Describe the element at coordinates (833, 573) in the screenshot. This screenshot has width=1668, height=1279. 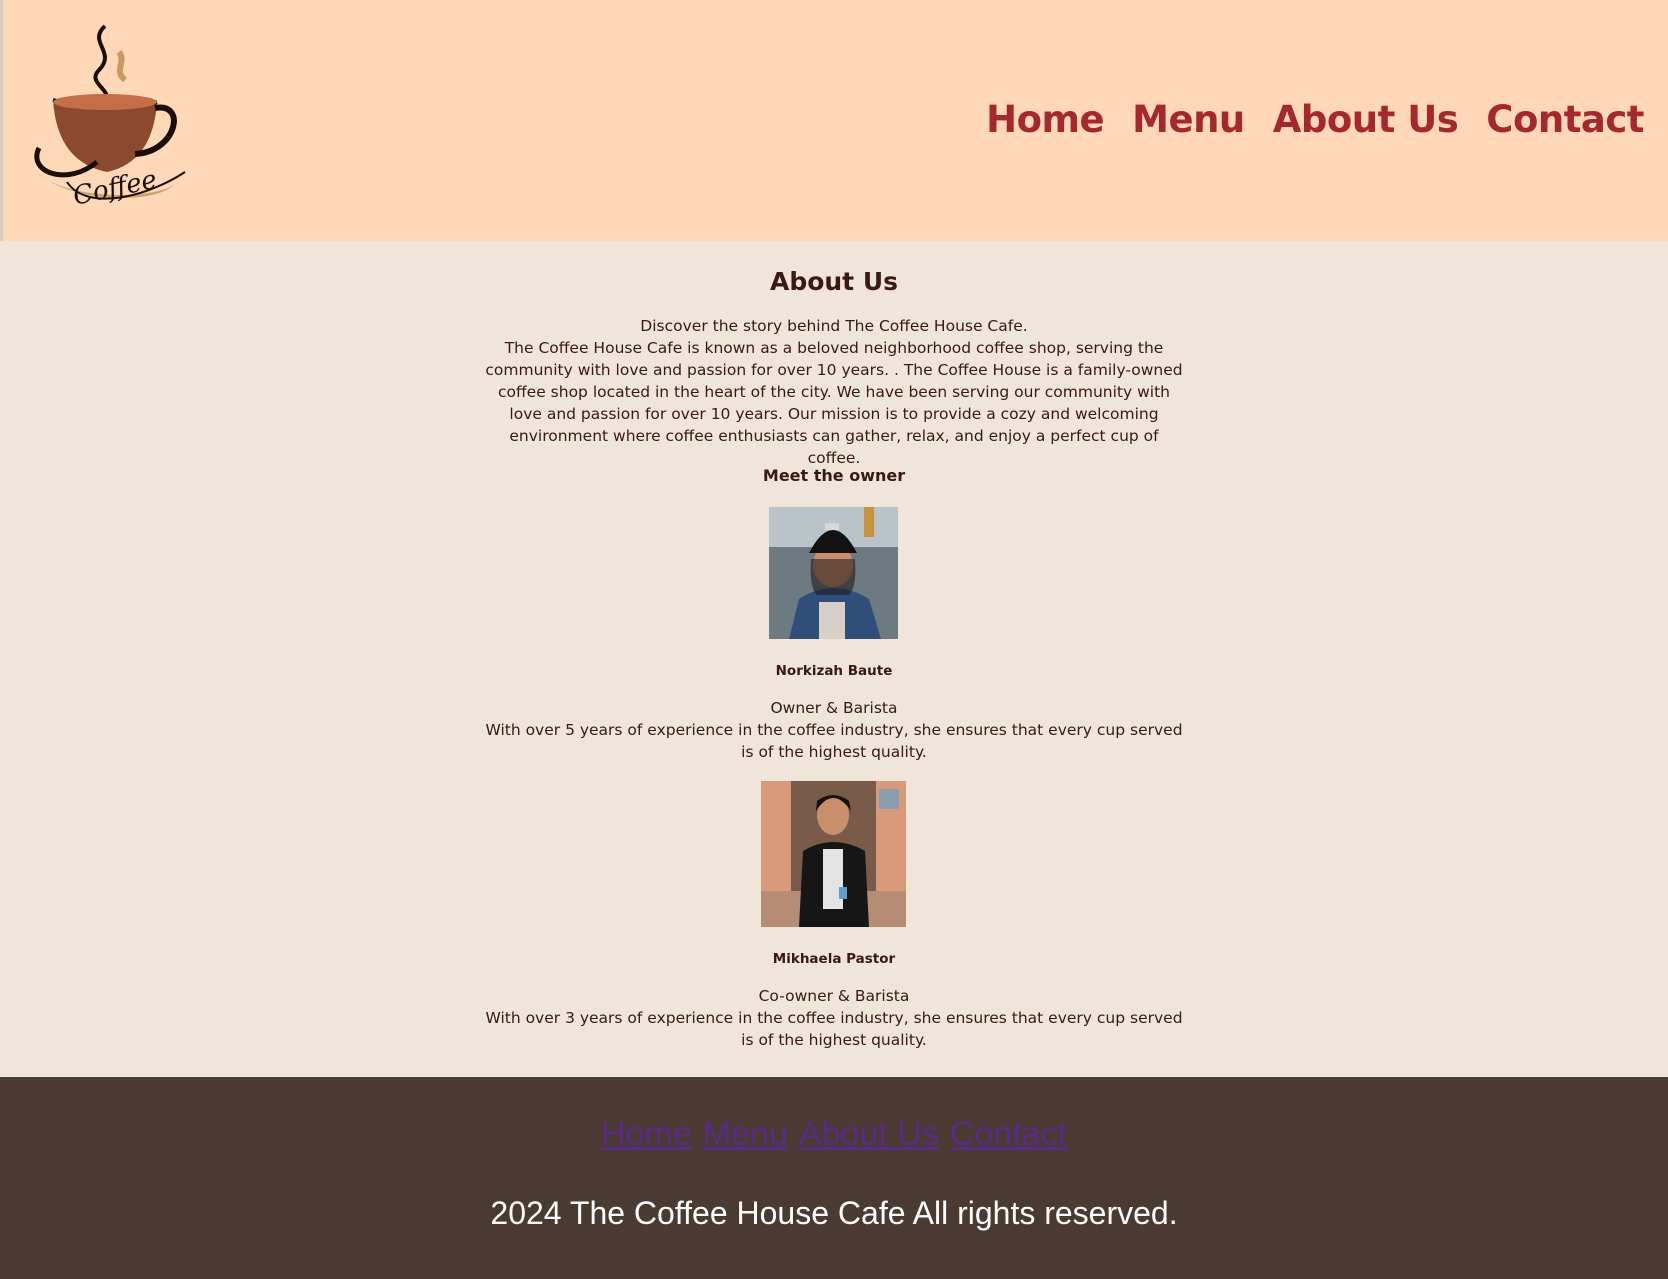
I see `owner-photo` at that location.